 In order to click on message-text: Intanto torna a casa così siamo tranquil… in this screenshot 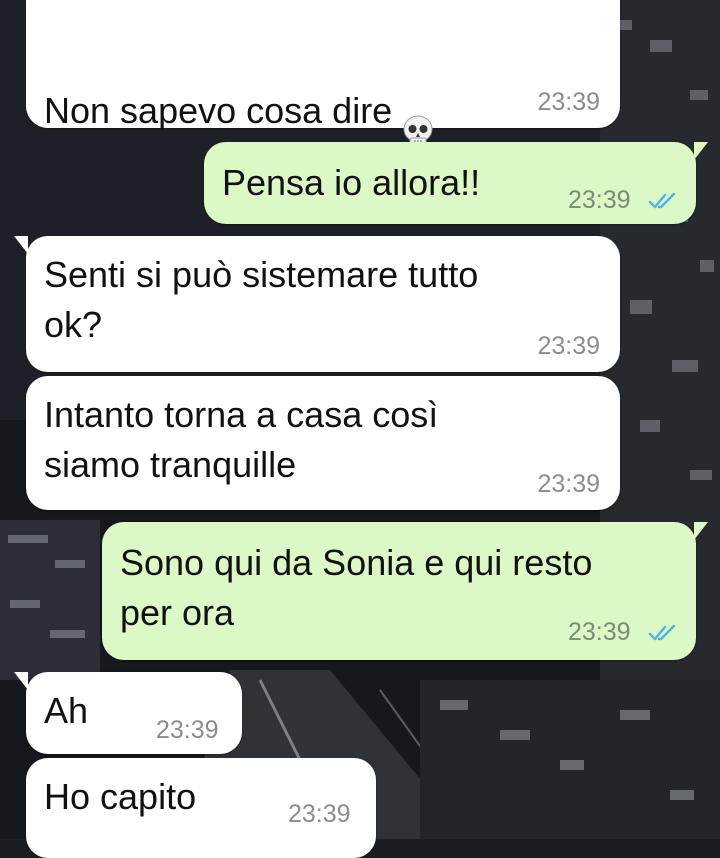, I will do `click(241, 439)`.